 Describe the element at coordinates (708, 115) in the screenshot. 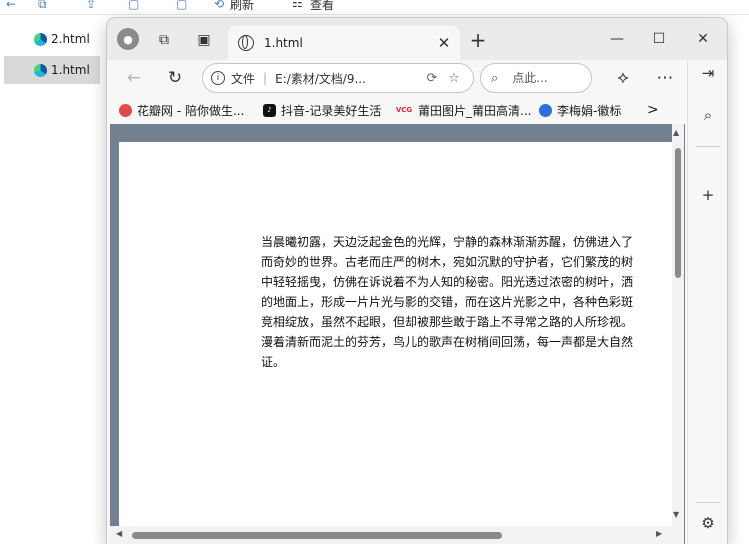

I see `sidebar-search-icon: ⌕` at that location.